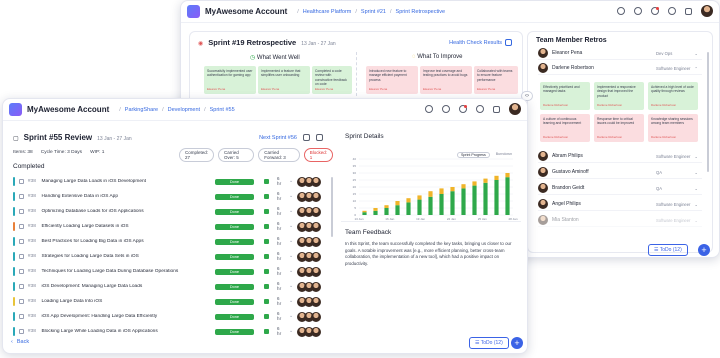 This screenshot has height=358, width=720. I want to click on back-button: ‹ Back, so click(20, 342).